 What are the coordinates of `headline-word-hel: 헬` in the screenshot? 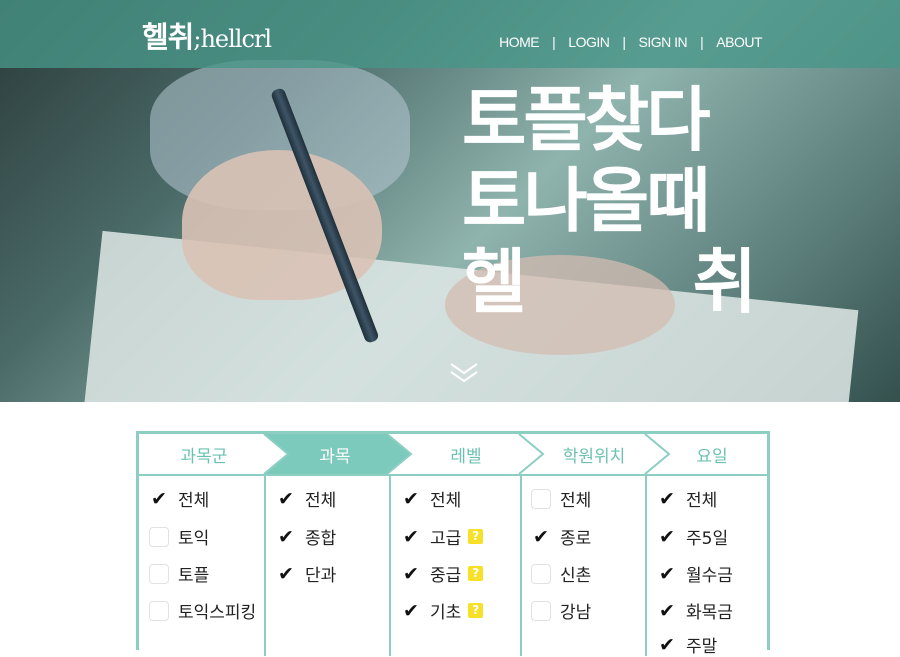 It's located at (494, 282).